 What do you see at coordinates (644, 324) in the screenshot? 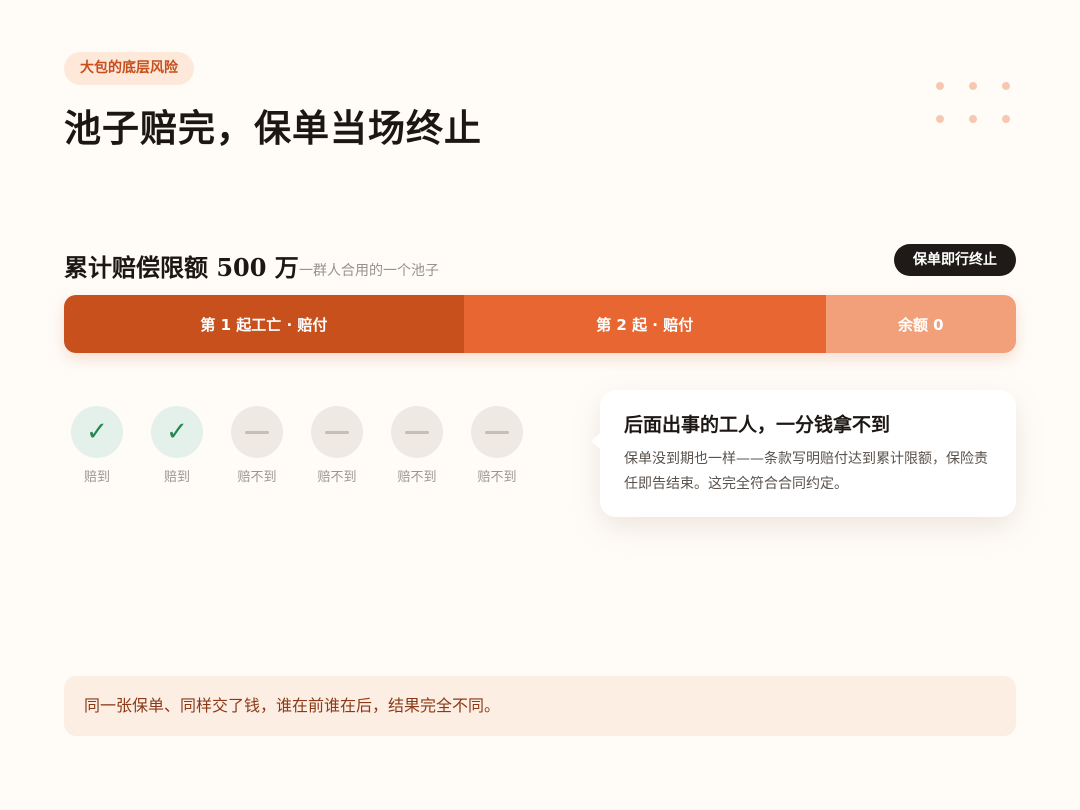
I see `bar-segment-claim-2: 第 2 起 · 赔付` at bounding box center [644, 324].